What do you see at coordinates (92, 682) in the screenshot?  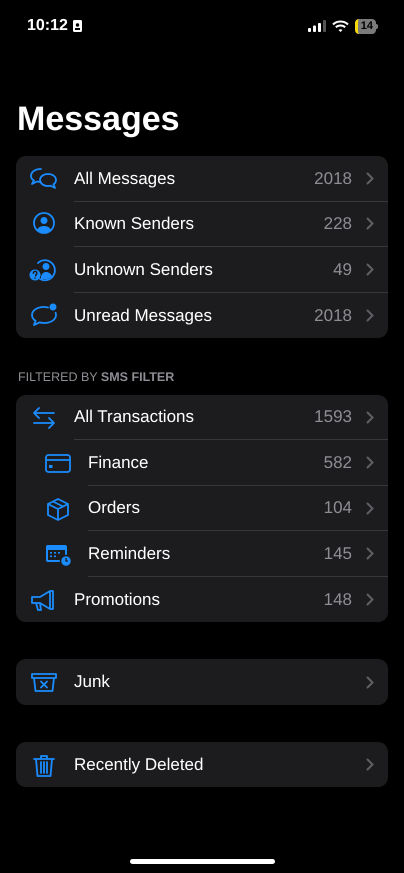 I see `row-label: Junk` at bounding box center [92, 682].